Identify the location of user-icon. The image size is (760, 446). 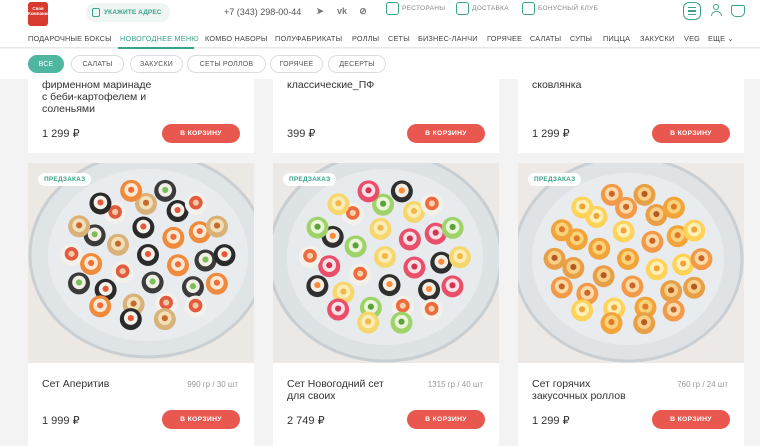
(716, 11).